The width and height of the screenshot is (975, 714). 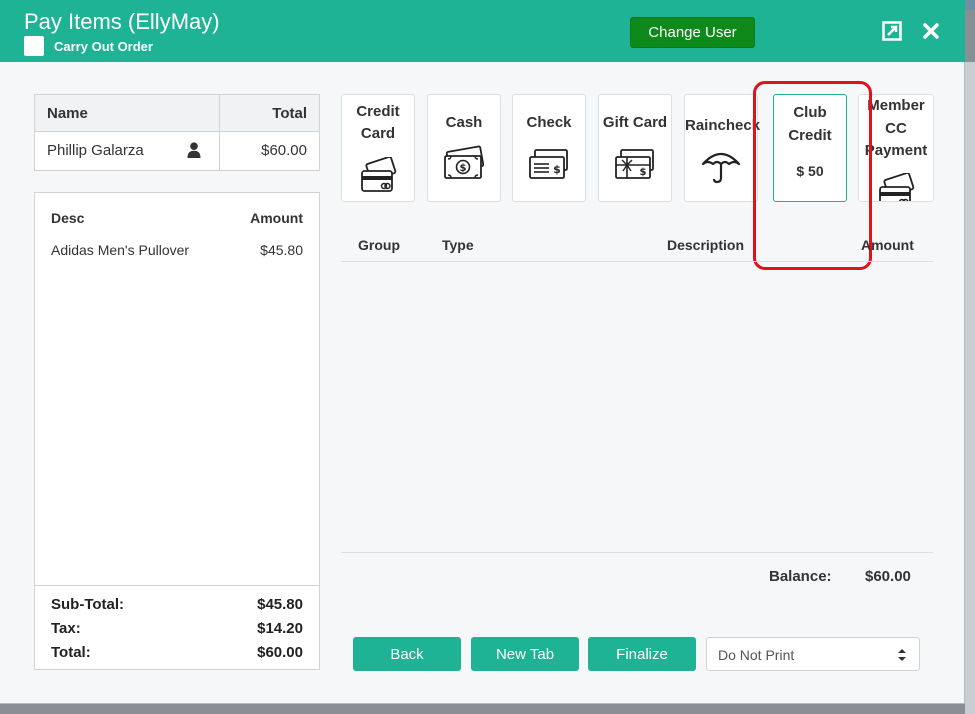 What do you see at coordinates (379, 245) in the screenshot?
I see `group-column-header: Group` at bounding box center [379, 245].